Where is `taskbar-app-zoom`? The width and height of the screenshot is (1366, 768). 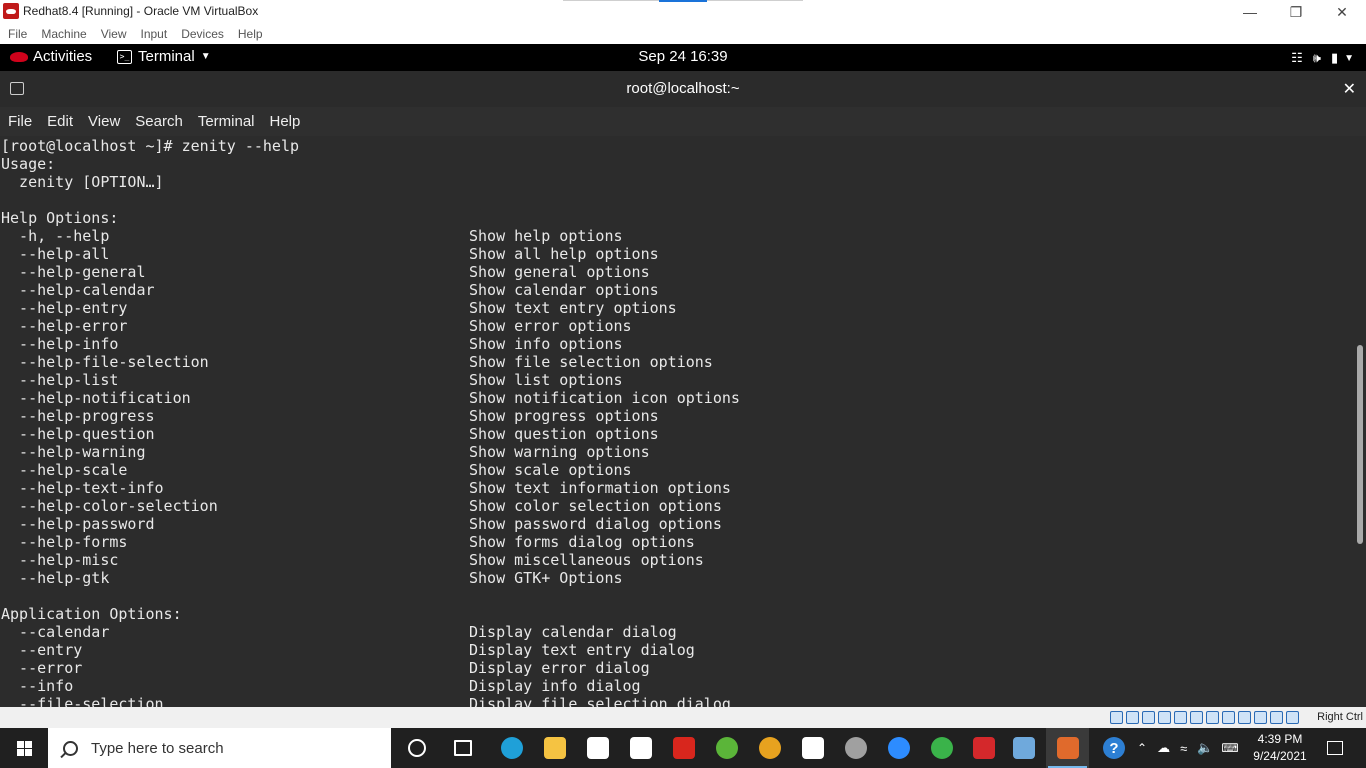 taskbar-app-zoom is located at coordinates (898, 748).